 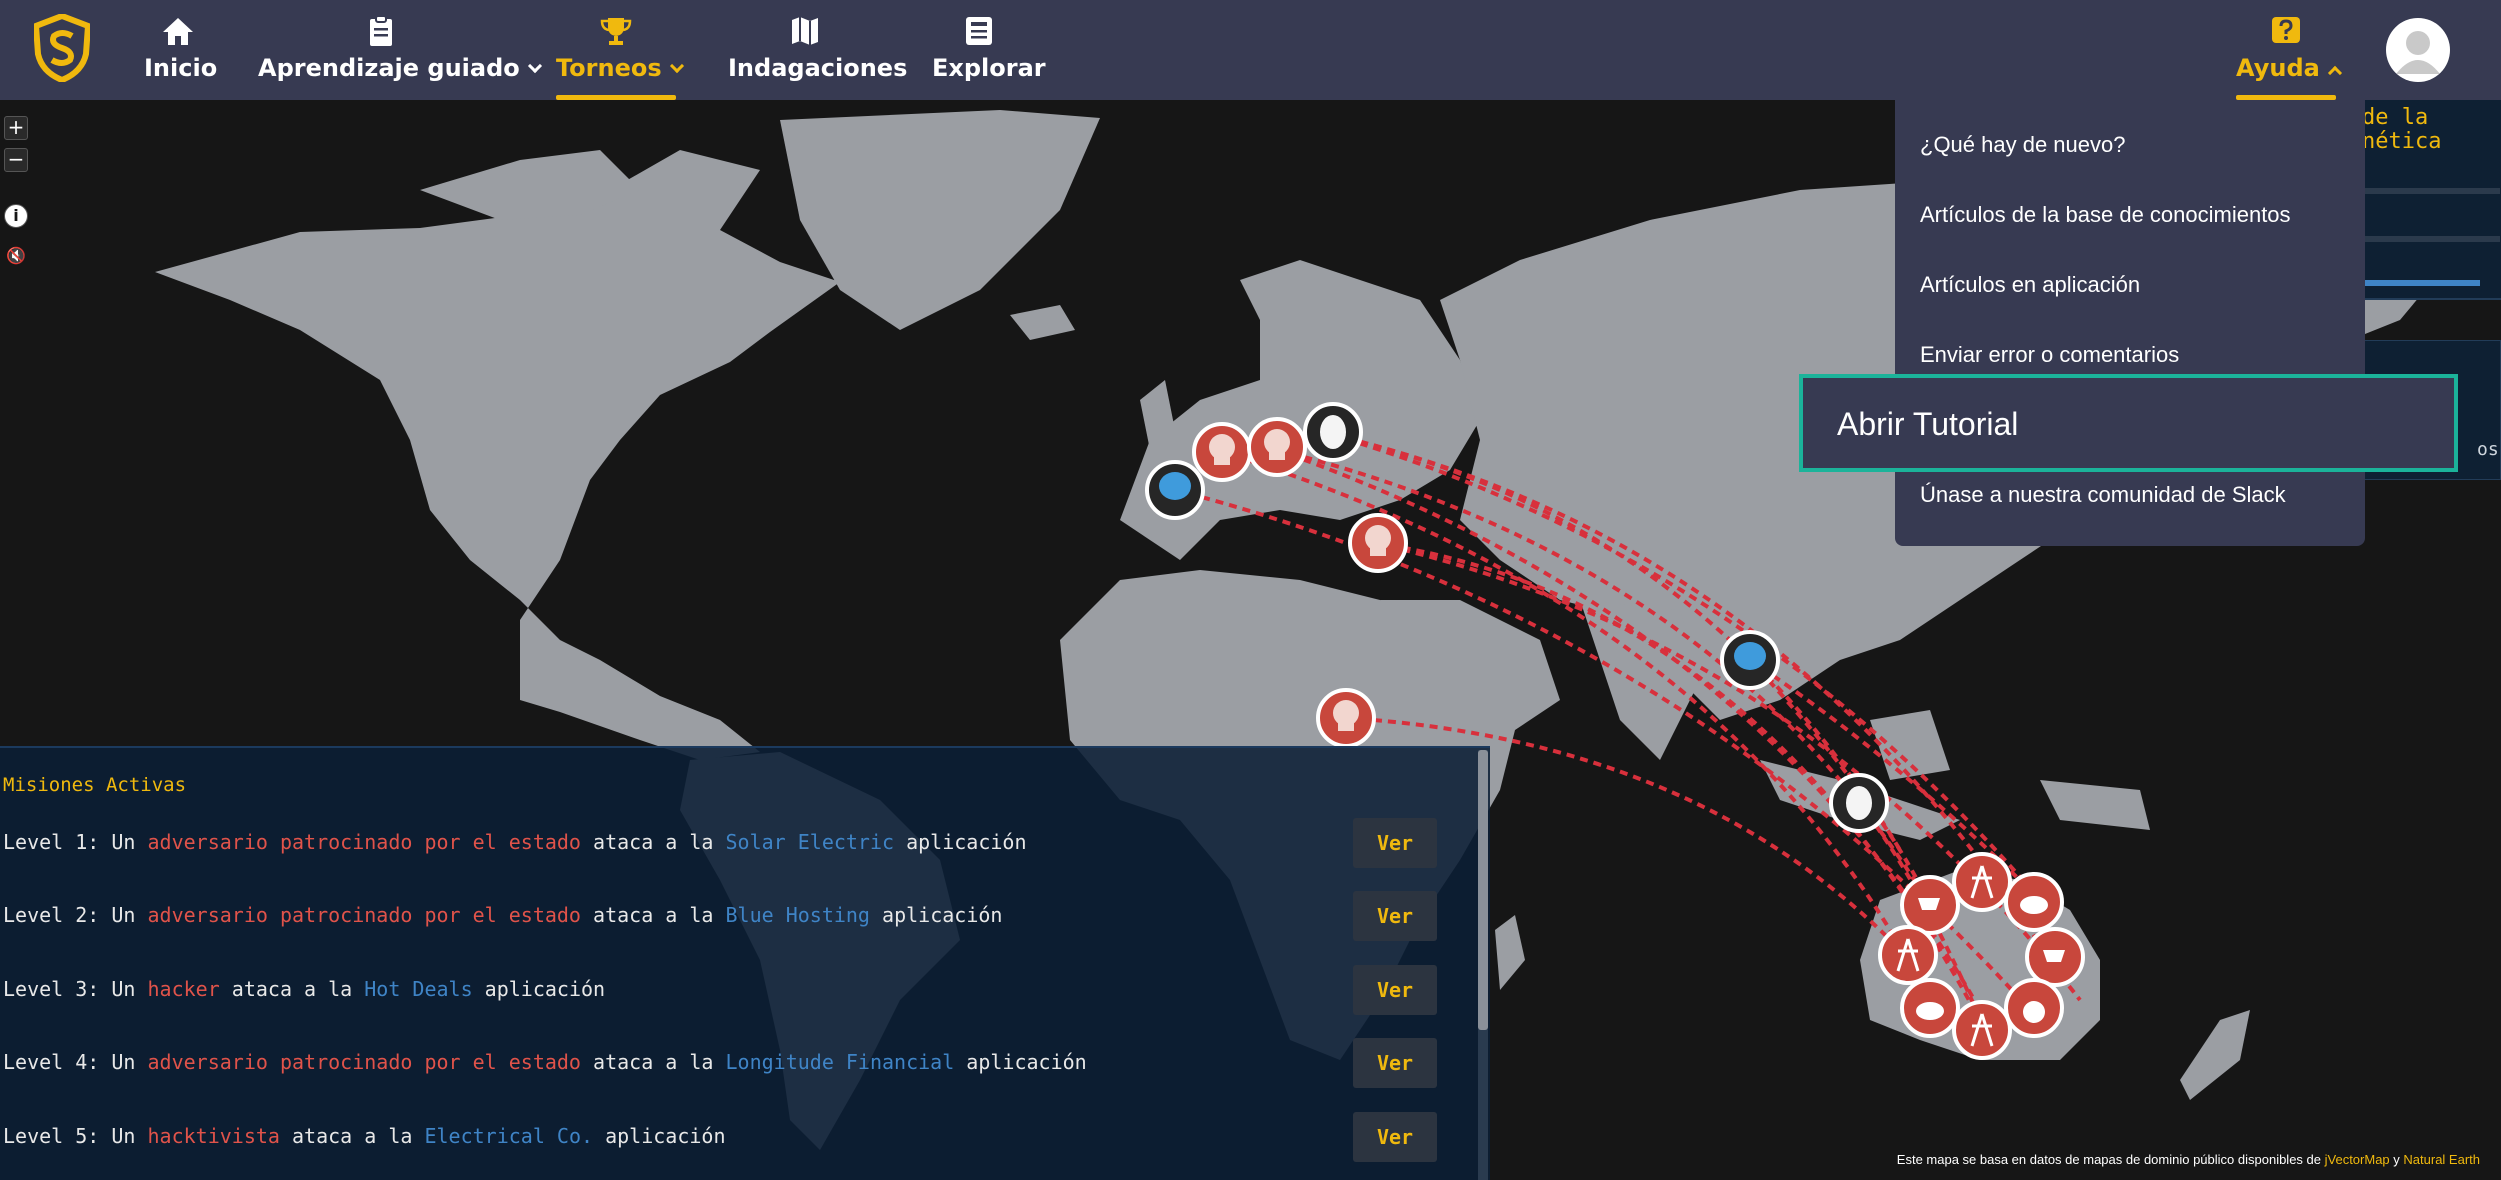 I want to click on question-icon, so click(x=2286, y=30).